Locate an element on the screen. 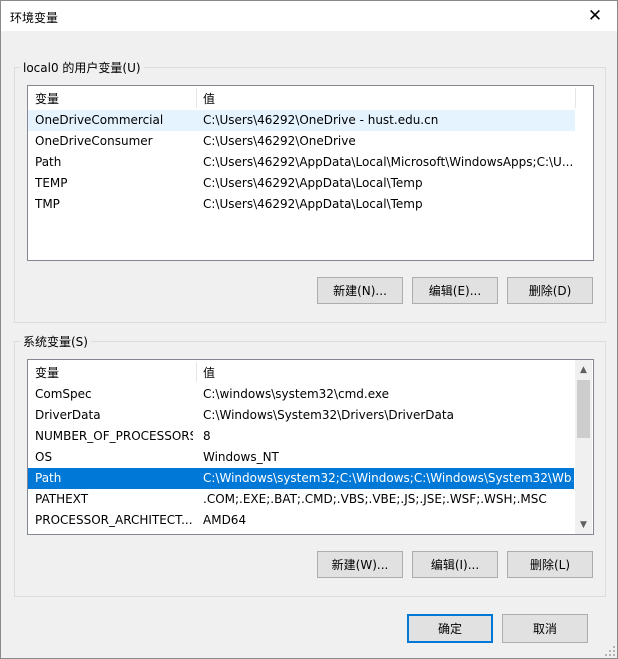 Image resolution: width=618 pixels, height=659 pixels. scroll-down-arrow-icon: ▼ is located at coordinates (583, 524).